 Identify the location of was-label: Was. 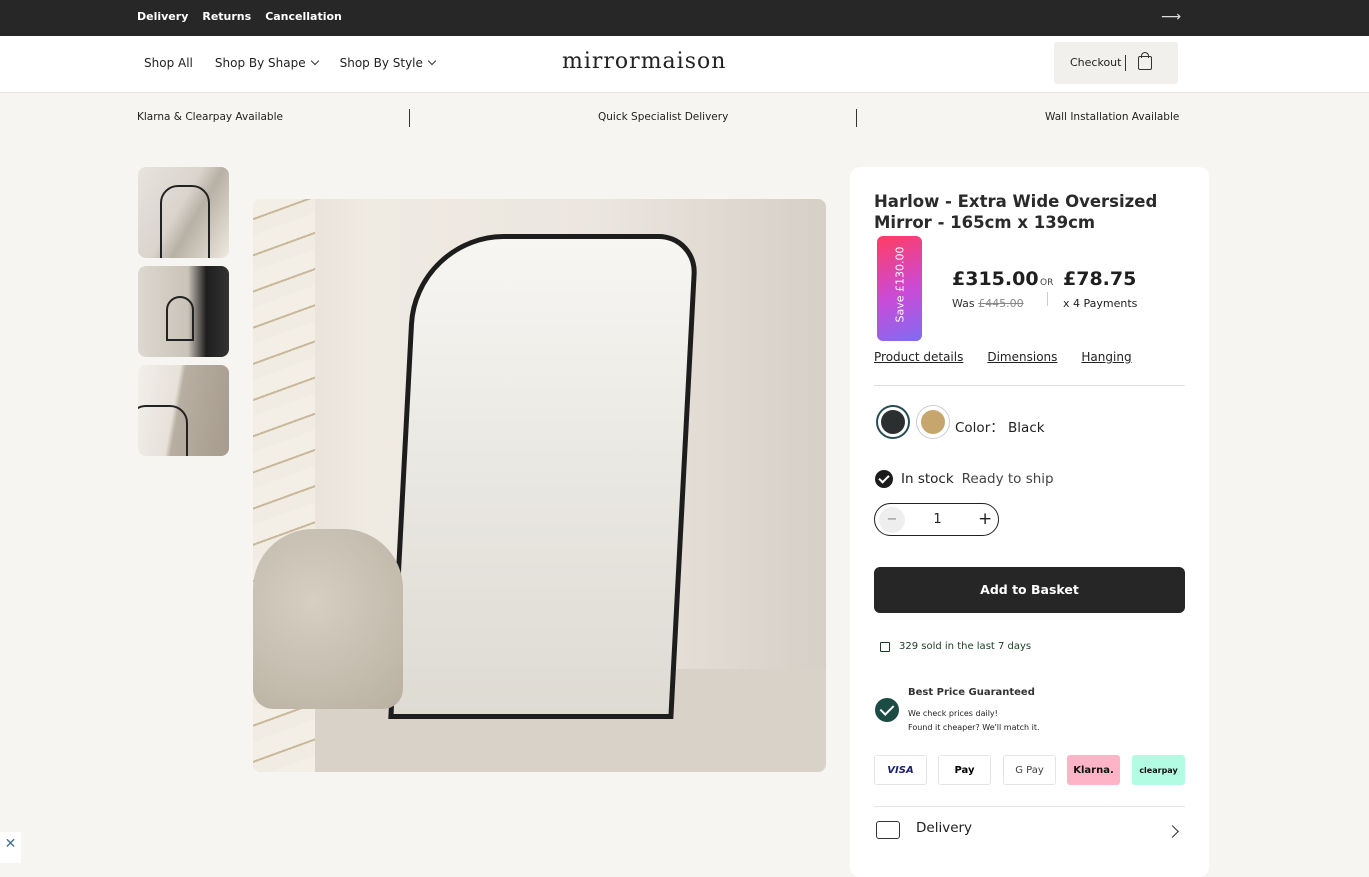
(963, 303).